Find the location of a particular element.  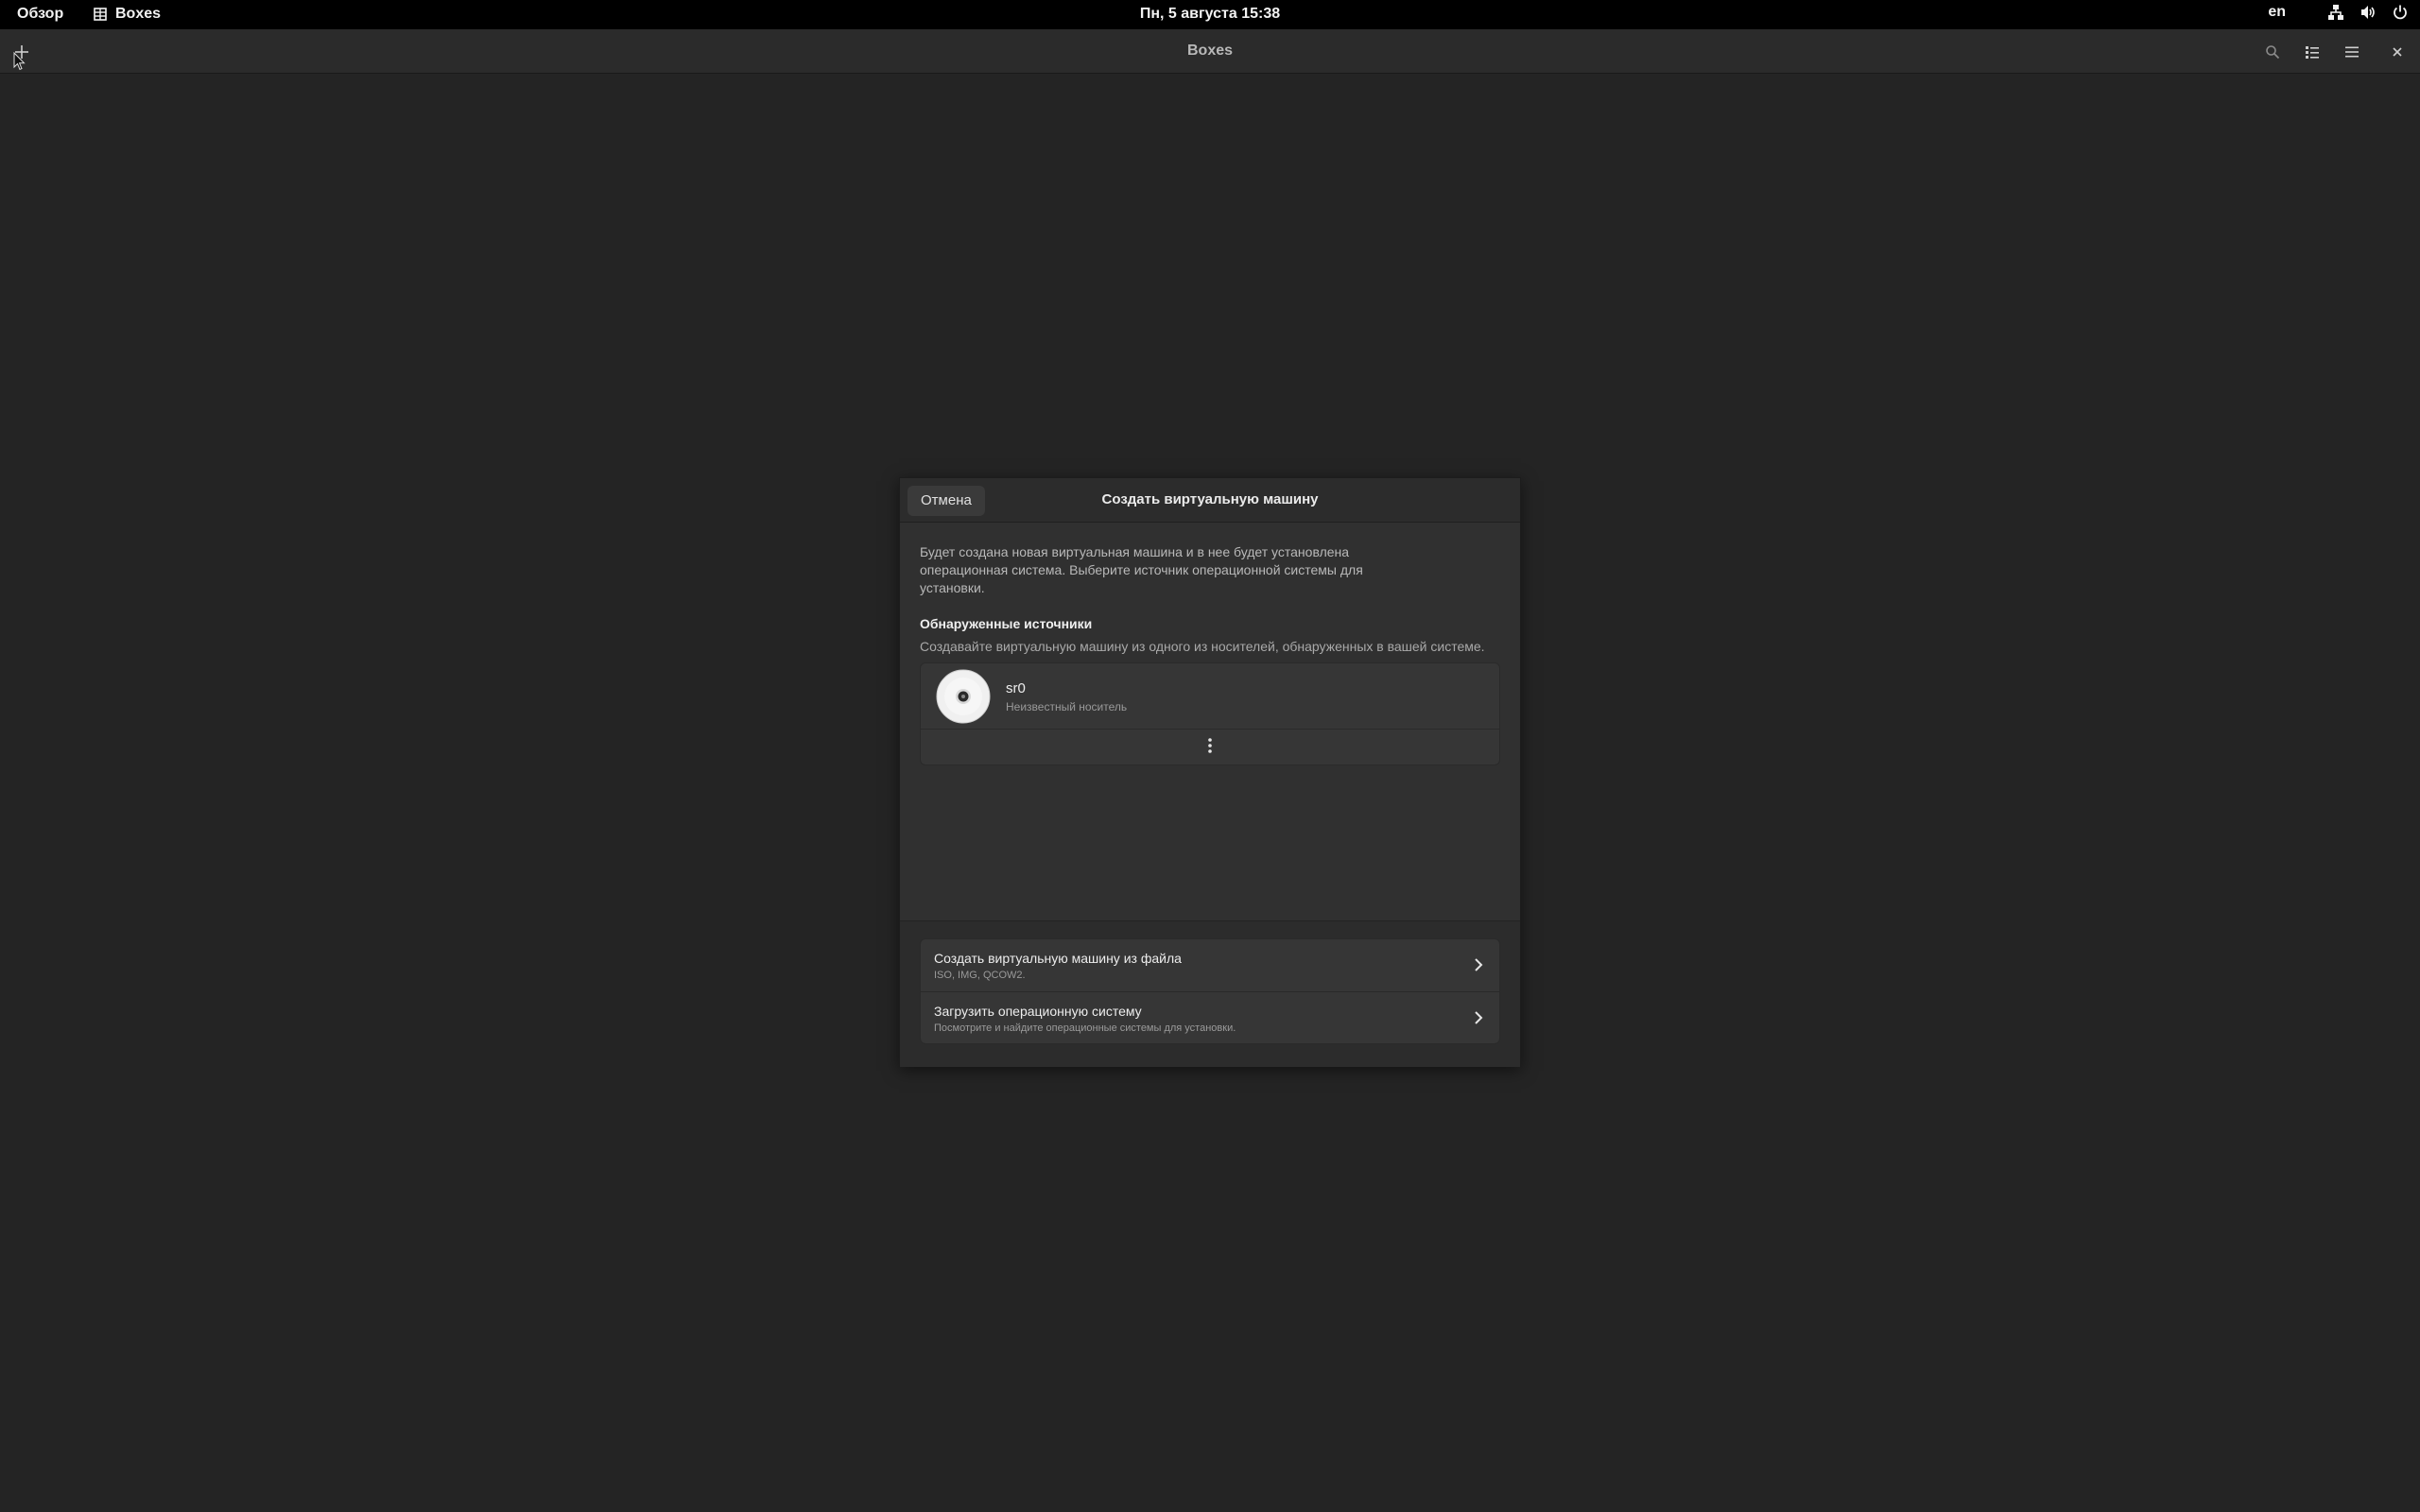

keyboard-layout-indicator: en is located at coordinates (2277, 12).